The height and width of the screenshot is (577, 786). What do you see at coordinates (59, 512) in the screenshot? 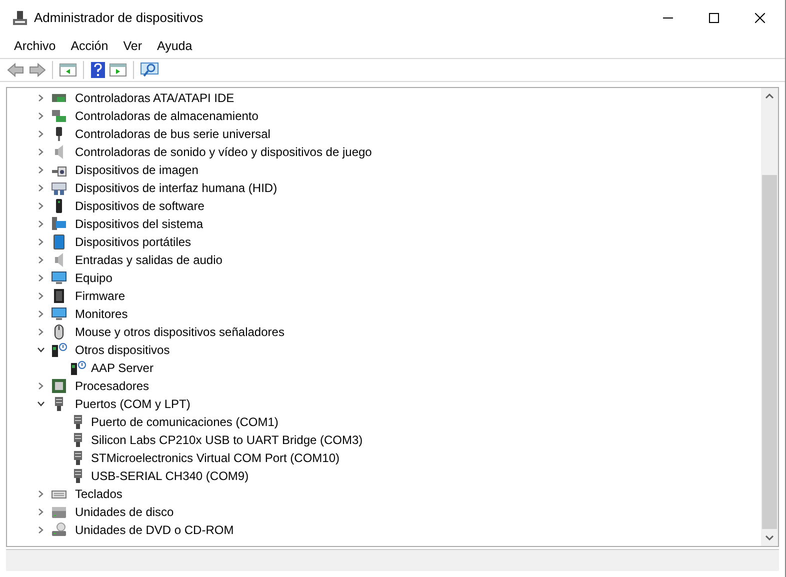
I see `disk-drive-icon` at bounding box center [59, 512].